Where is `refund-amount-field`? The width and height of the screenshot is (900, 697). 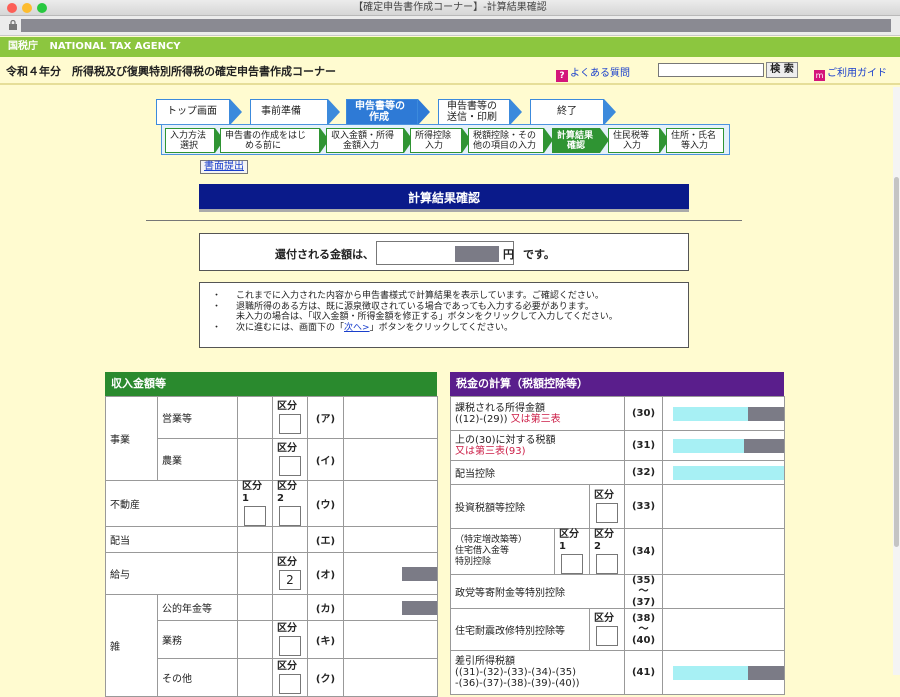
refund-amount-field is located at coordinates (445, 253).